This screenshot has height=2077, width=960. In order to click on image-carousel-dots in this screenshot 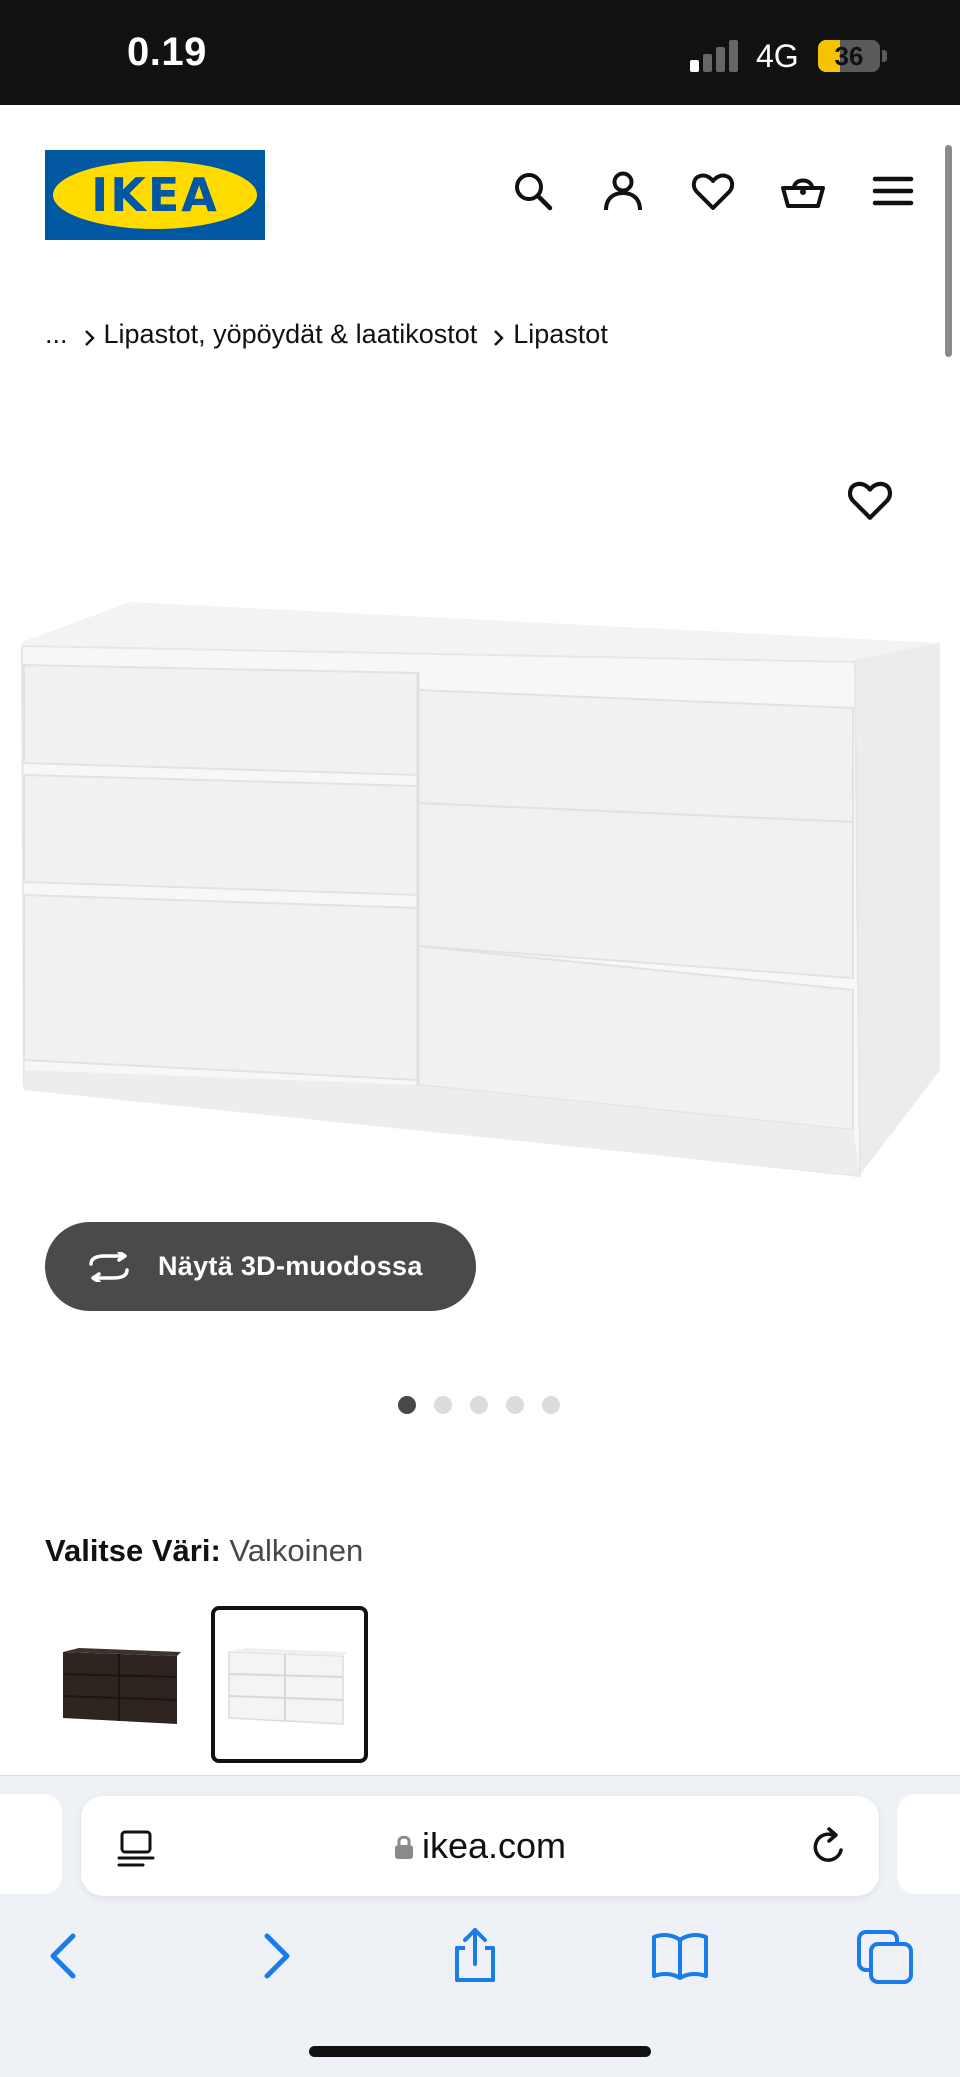, I will do `click(479, 1405)`.